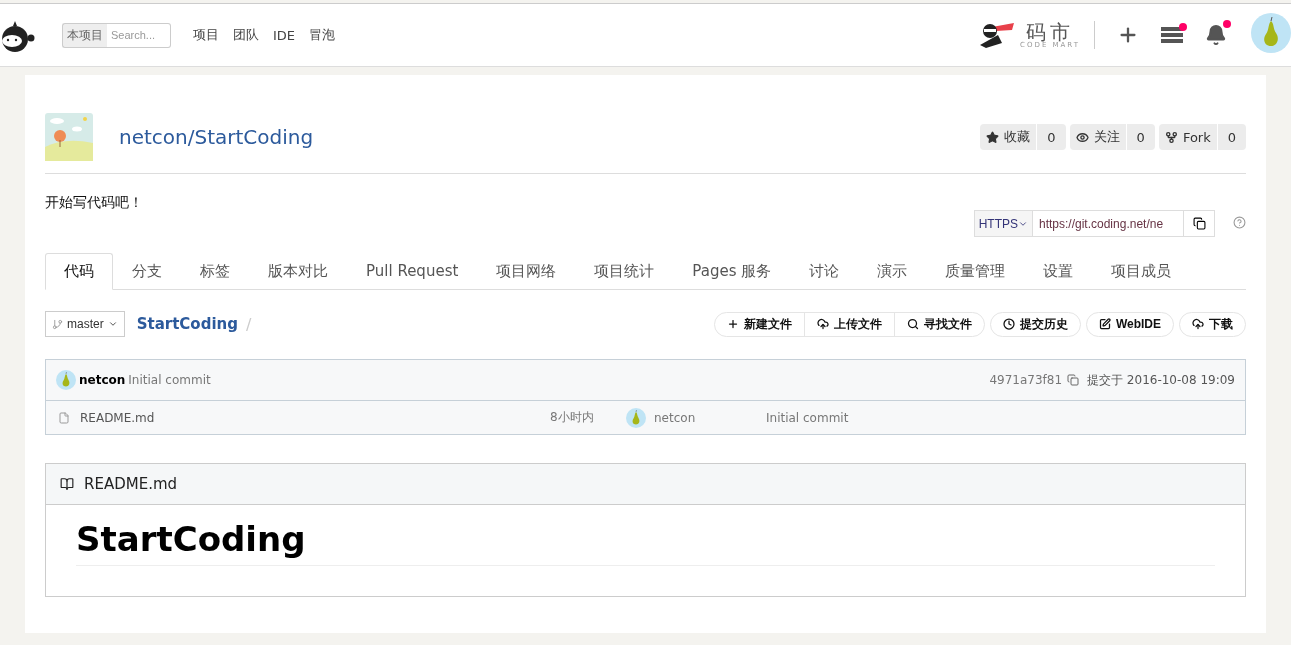 Image resolution: width=1291 pixels, height=645 pixels. I want to click on file-name: README.md, so click(315, 417).